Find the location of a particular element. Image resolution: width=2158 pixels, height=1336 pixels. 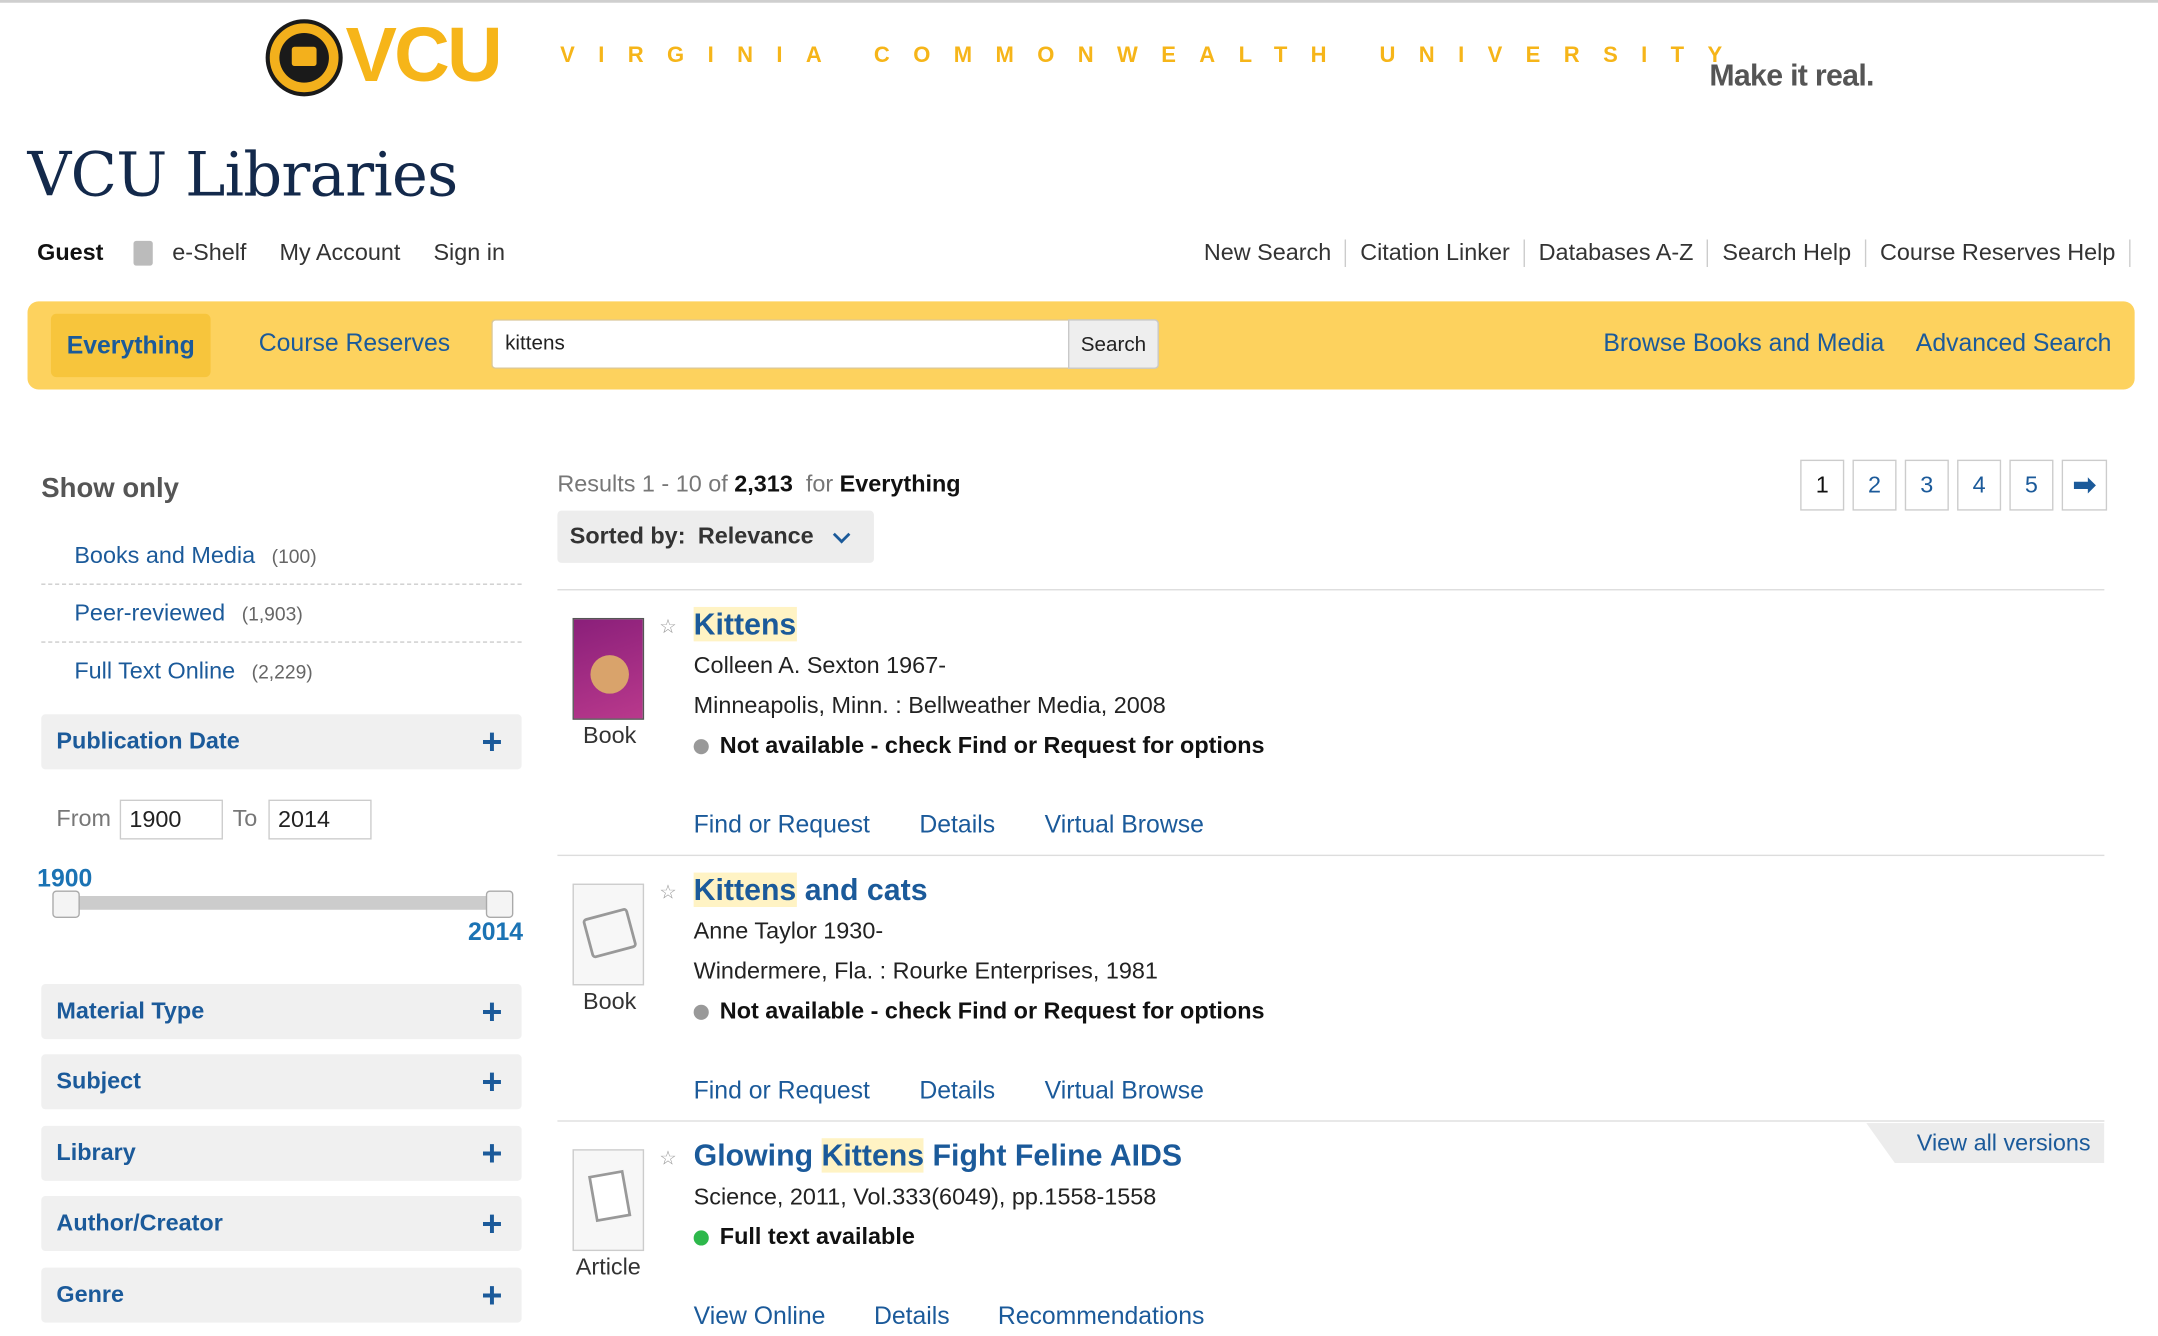

slider-max-handle is located at coordinates (499, 904).